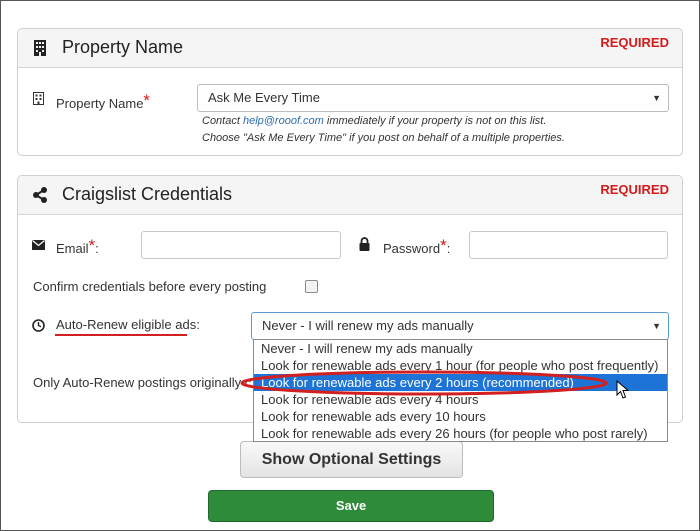  What do you see at coordinates (364, 244) in the screenshot?
I see `lock-icon` at bounding box center [364, 244].